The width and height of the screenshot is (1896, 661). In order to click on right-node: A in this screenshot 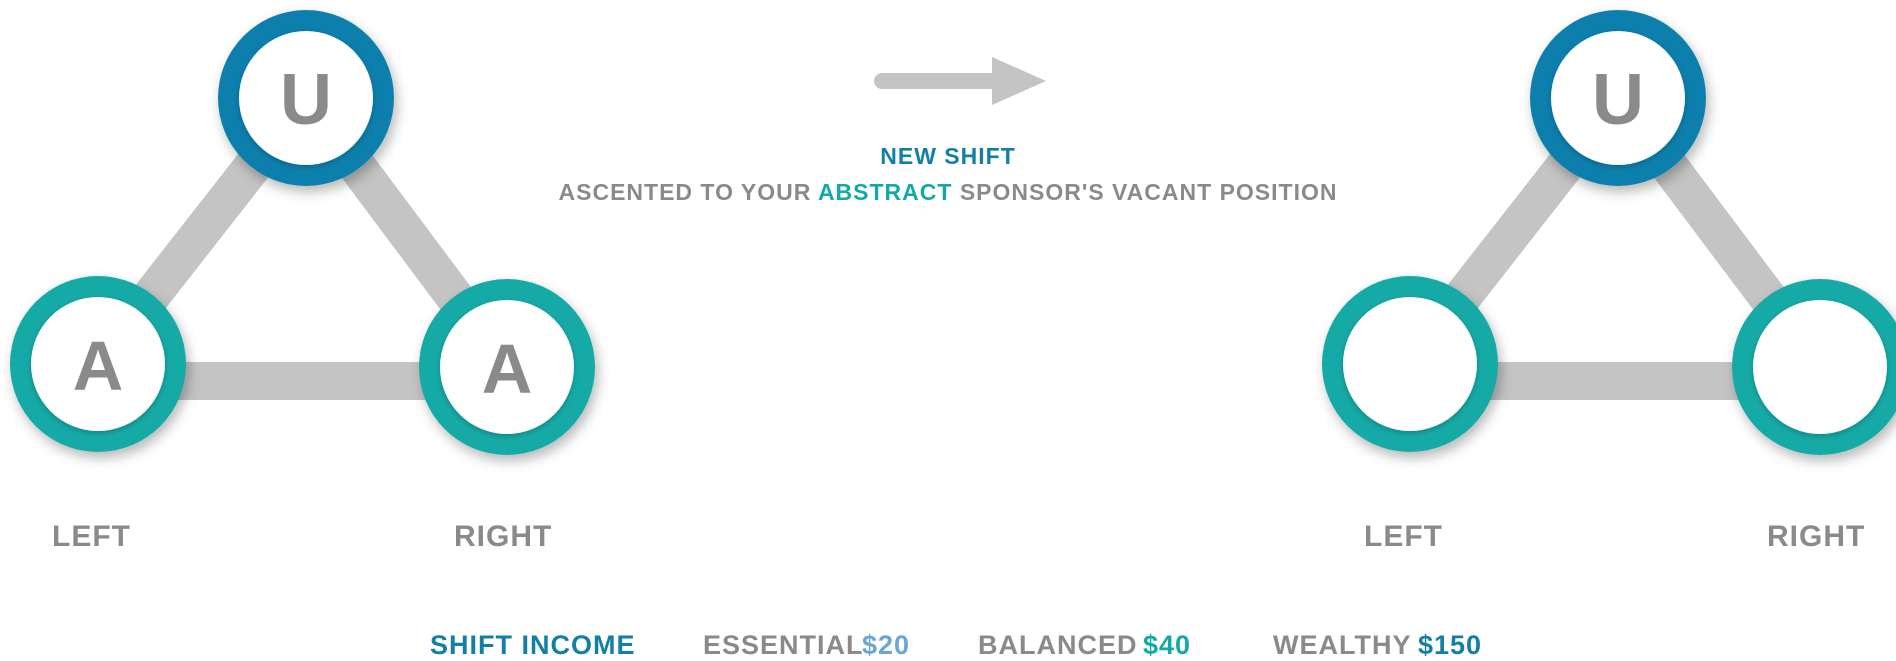, I will do `click(507, 367)`.